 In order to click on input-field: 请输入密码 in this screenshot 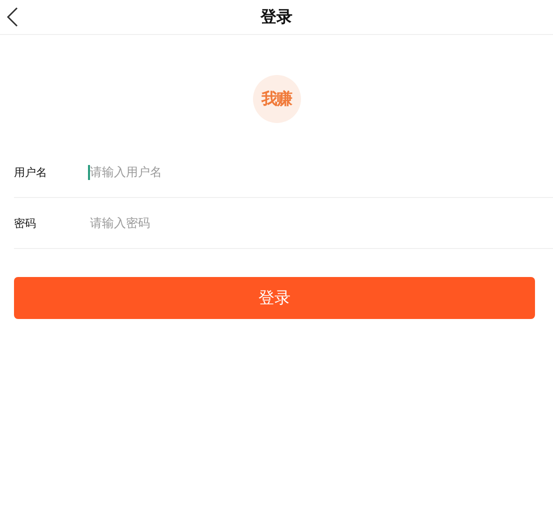, I will do `click(321, 223)`.